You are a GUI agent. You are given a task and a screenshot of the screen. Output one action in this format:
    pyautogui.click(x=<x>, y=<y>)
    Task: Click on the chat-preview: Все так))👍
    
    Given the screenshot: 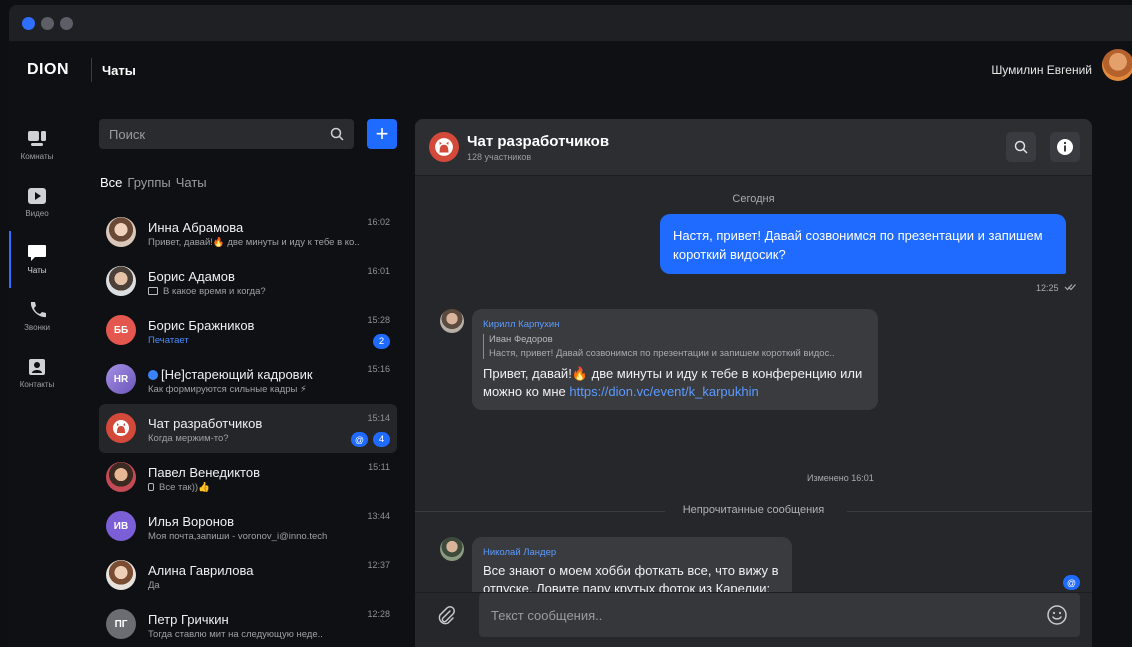 What is the action you would take?
    pyautogui.click(x=179, y=487)
    